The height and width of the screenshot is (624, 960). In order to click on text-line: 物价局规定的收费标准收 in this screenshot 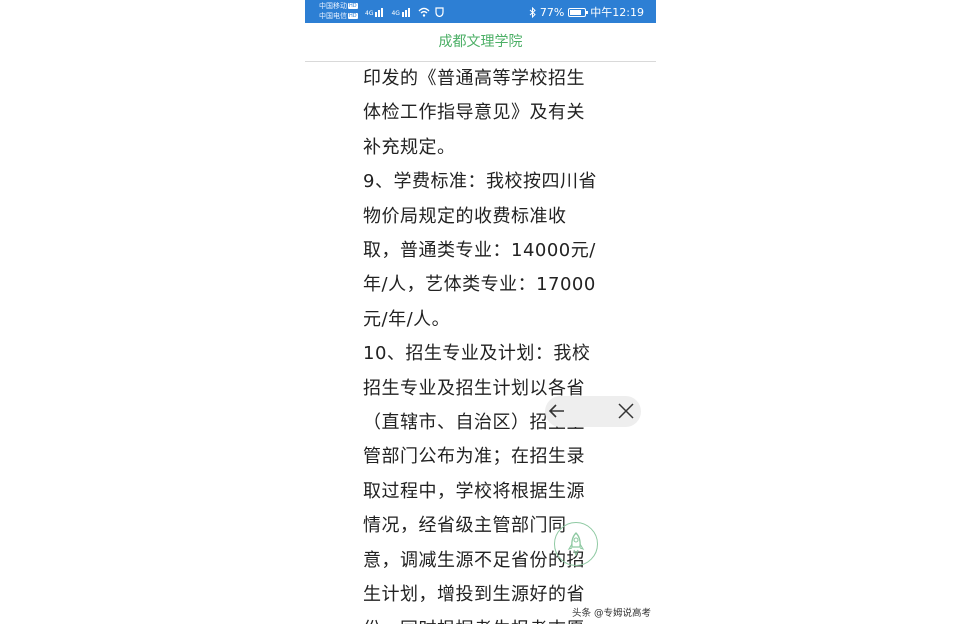, I will do `click(465, 216)`.